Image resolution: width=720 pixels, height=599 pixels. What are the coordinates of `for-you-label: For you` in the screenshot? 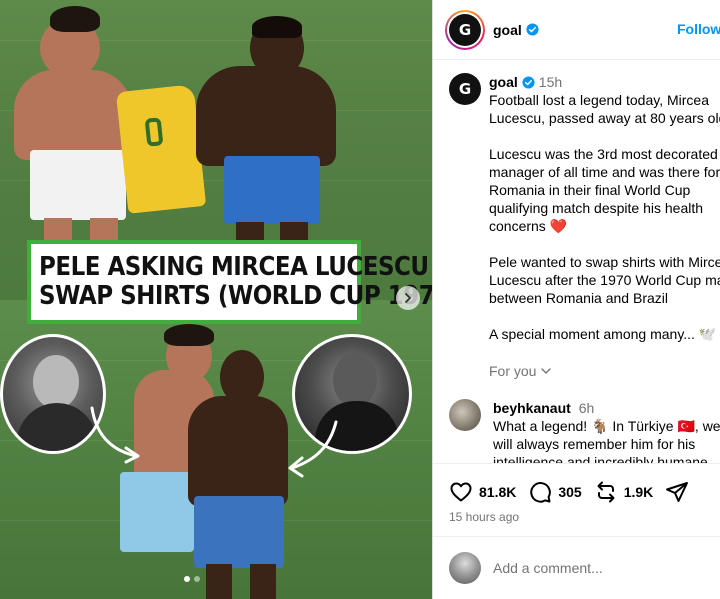 It's located at (513, 371).